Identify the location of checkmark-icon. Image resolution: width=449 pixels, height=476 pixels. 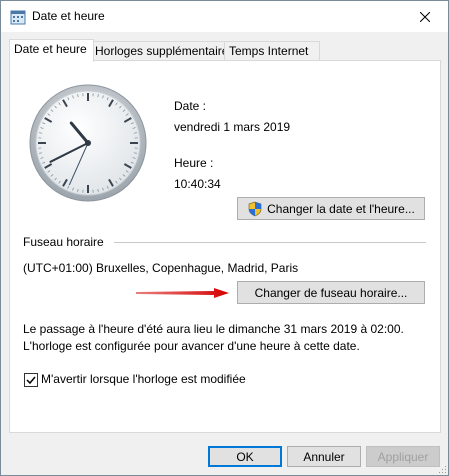
(31, 380).